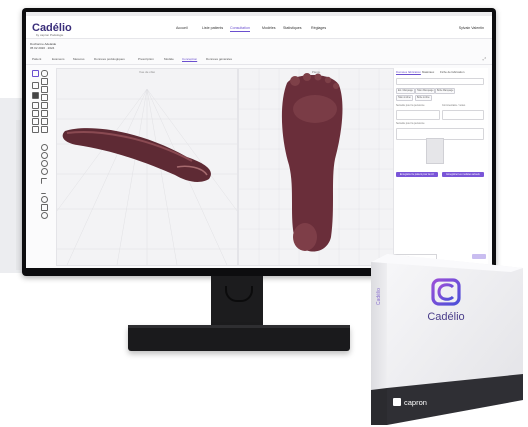 This screenshot has height=427, width=528. Describe the element at coordinates (463, 174) in the screenshot. I see `save-models-button: Enregistrer les modèles actuels` at that location.